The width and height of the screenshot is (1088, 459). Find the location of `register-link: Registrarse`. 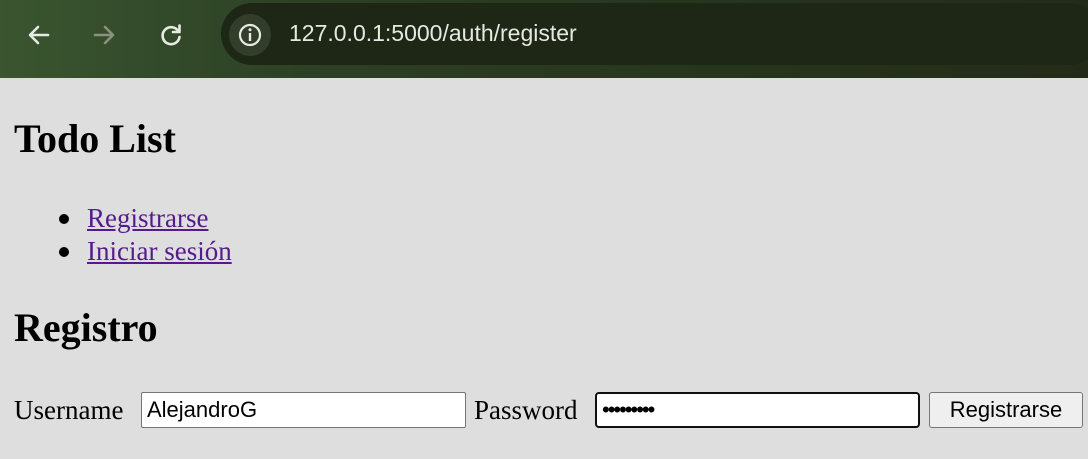

register-link: Registrarse is located at coordinates (147, 218).